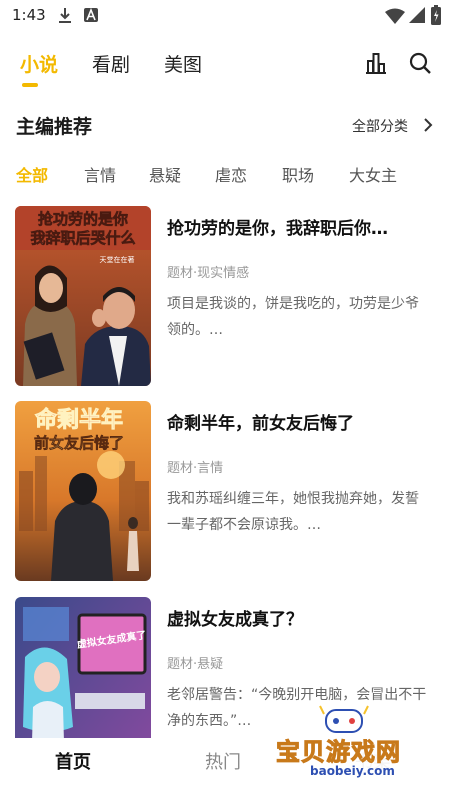 This screenshot has height=800, width=450. I want to click on download-icon, so click(65, 15).